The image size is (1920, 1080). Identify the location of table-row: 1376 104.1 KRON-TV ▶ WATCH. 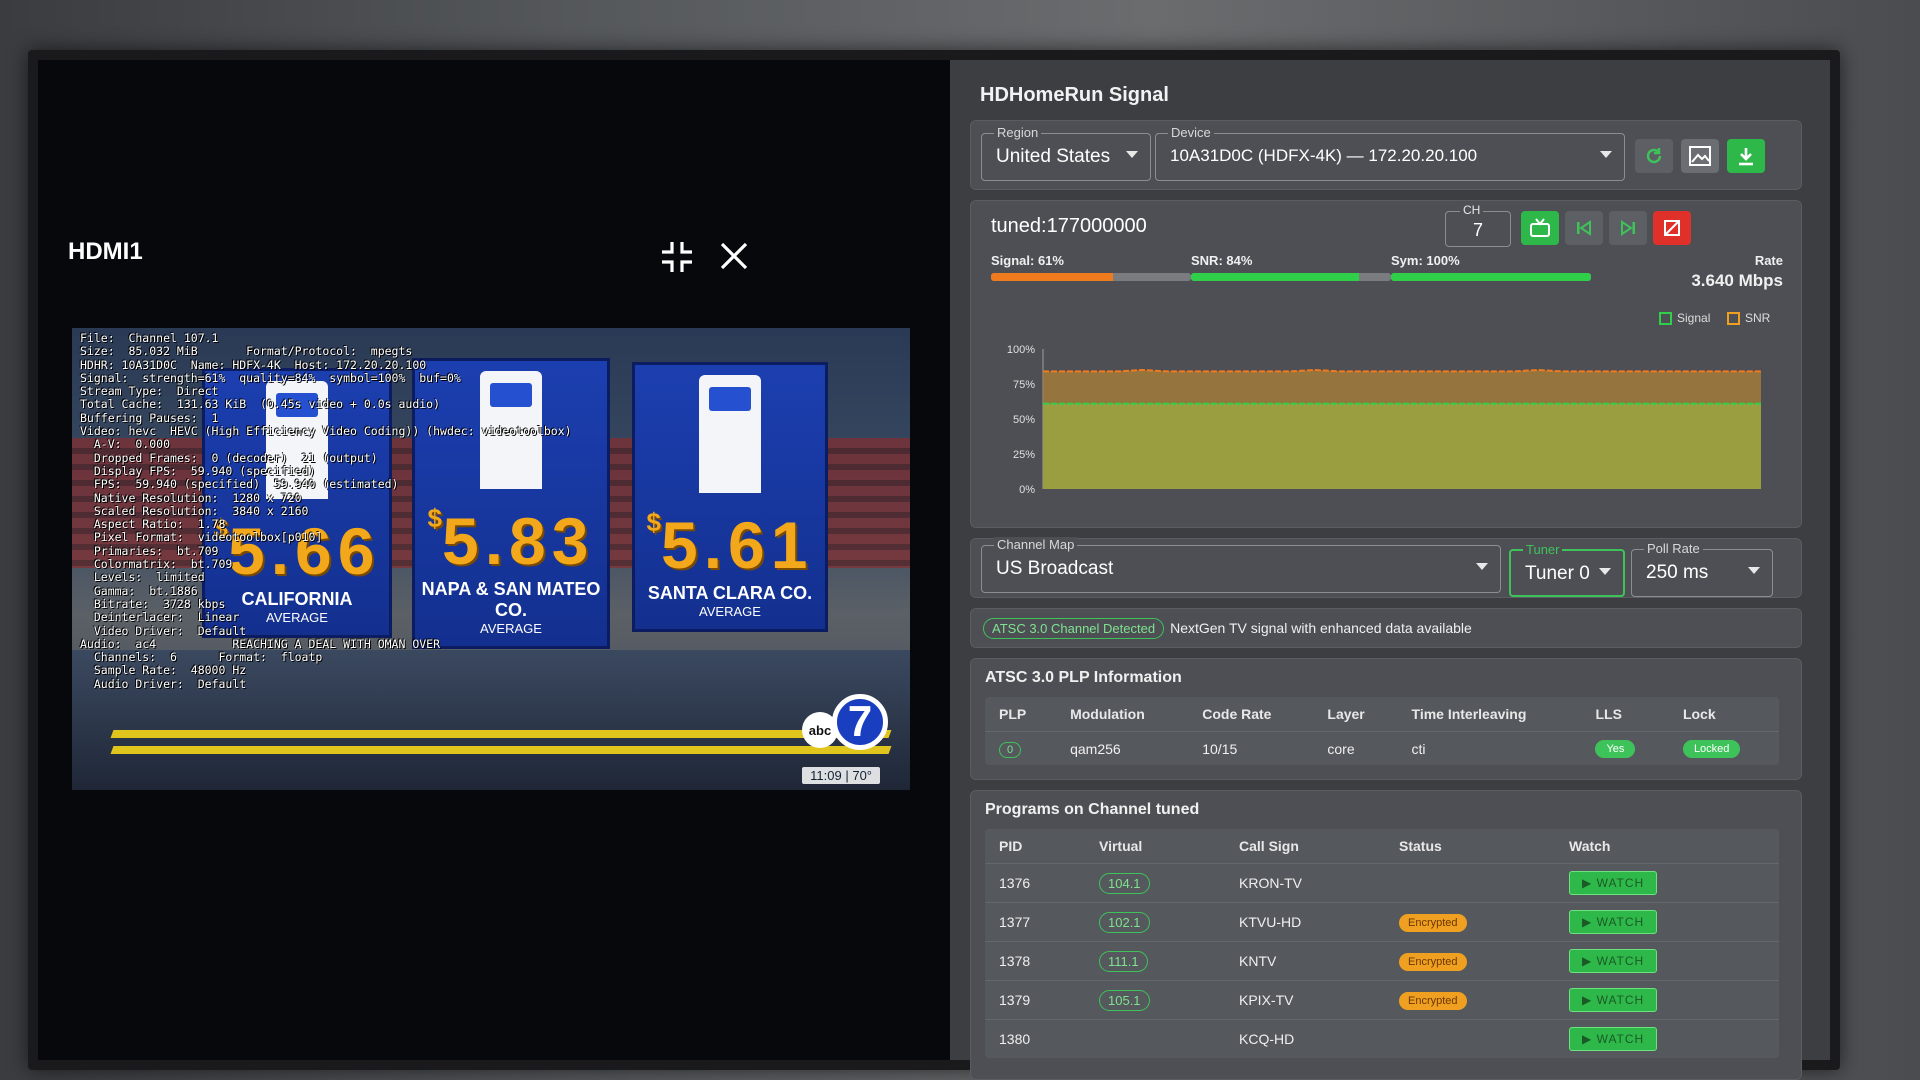
(1382, 883).